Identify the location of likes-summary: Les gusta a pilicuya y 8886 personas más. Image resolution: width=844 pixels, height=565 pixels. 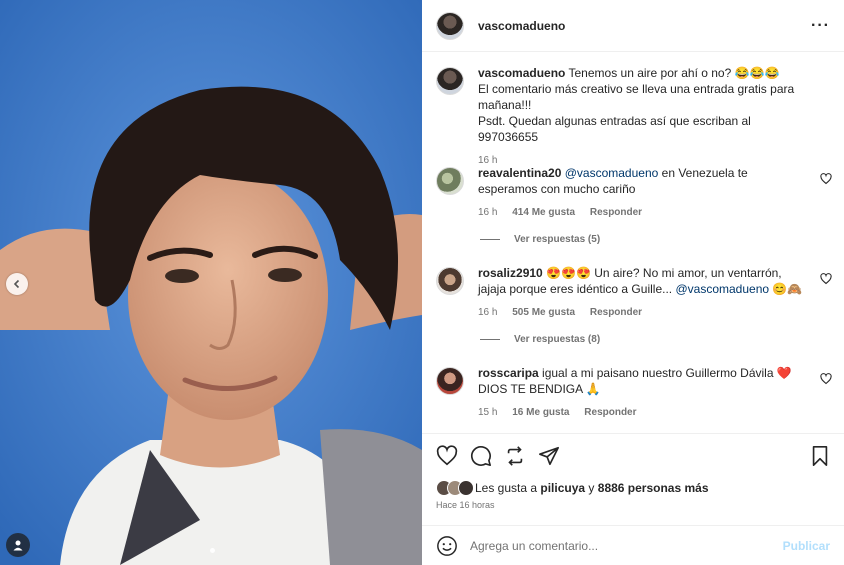
(572, 488).